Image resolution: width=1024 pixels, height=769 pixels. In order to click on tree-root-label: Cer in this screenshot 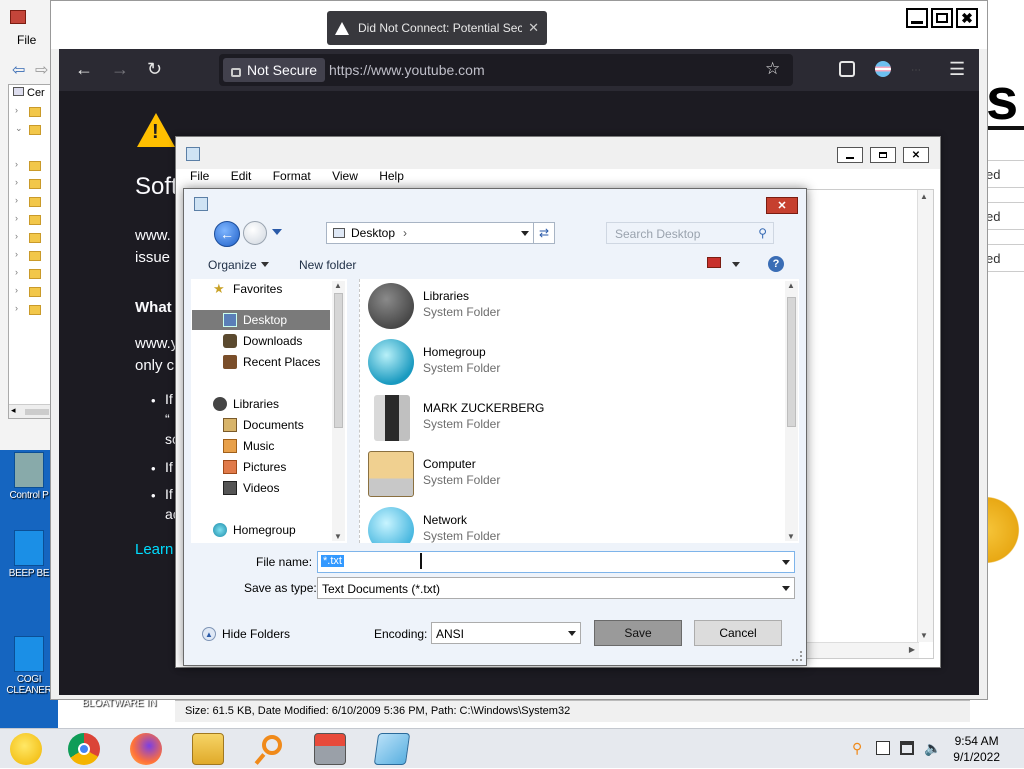, I will do `click(29, 93)`.